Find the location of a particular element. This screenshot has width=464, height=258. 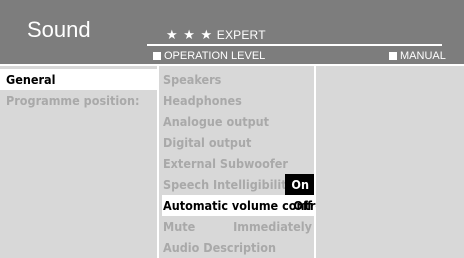

menu-item-audio-description: Audio Description is located at coordinates (238, 247).